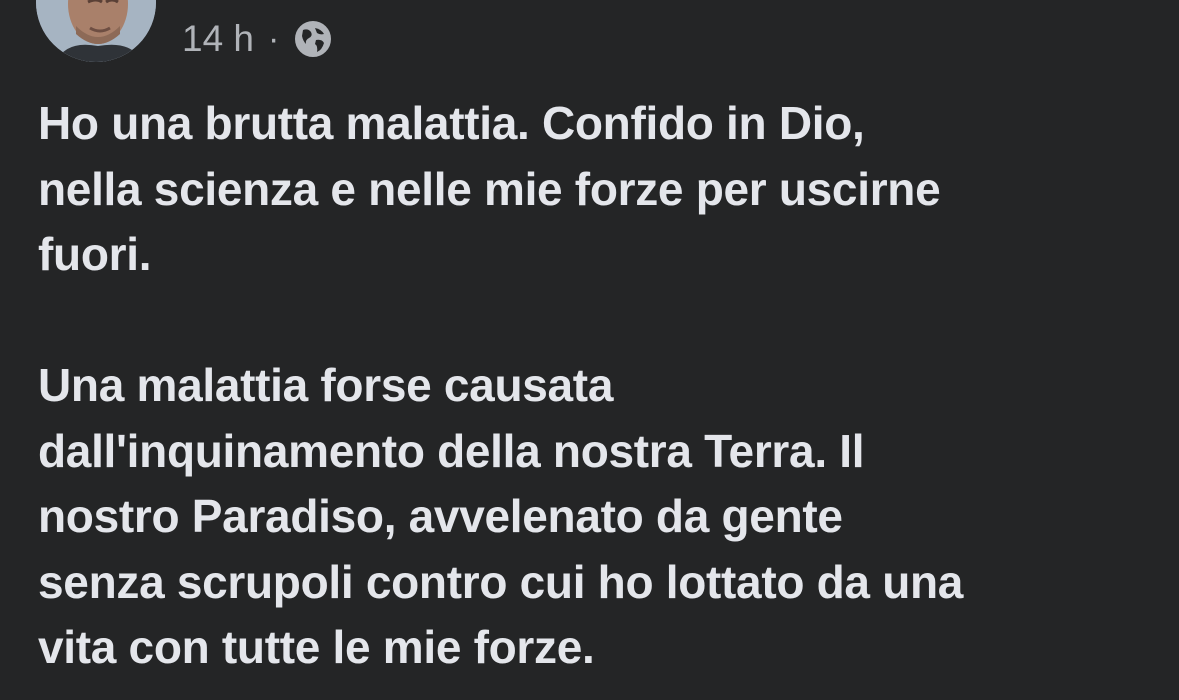  Describe the element at coordinates (218, 39) in the screenshot. I see `post-timestamp: 14 h` at that location.